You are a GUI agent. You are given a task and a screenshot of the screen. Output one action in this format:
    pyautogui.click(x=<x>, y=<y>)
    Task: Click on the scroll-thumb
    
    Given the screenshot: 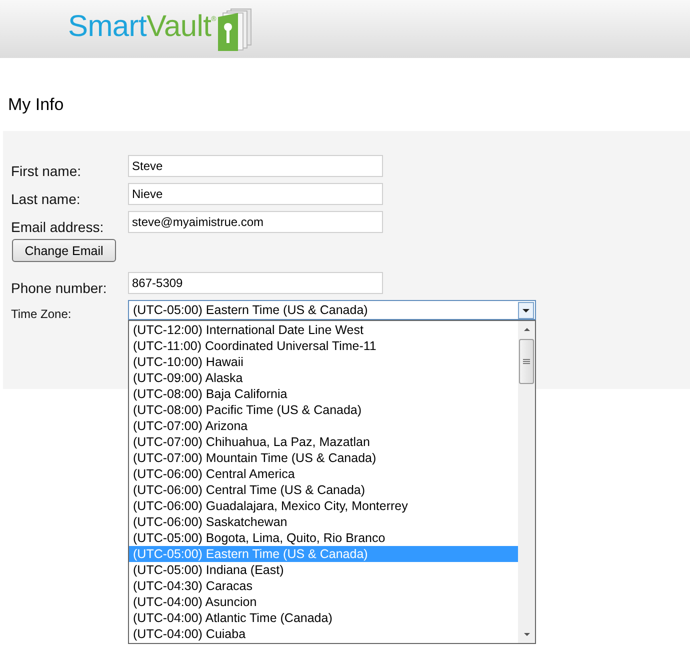 What is the action you would take?
    pyautogui.click(x=526, y=361)
    